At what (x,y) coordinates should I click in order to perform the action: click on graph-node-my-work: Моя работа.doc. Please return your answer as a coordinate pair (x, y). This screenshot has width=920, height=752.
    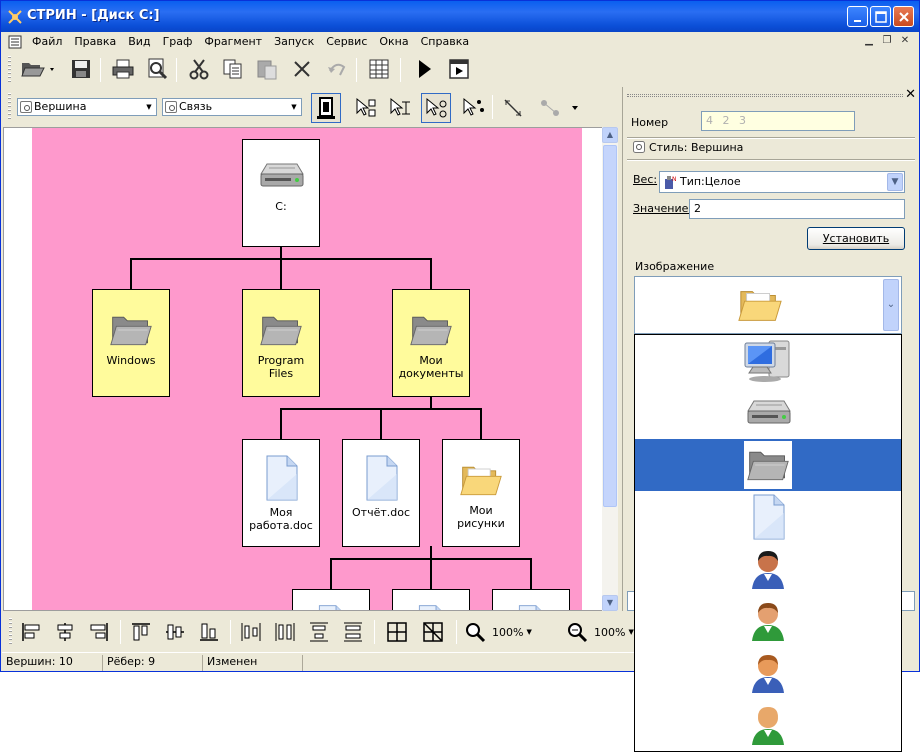
    Looking at the image, I should click on (281, 493).